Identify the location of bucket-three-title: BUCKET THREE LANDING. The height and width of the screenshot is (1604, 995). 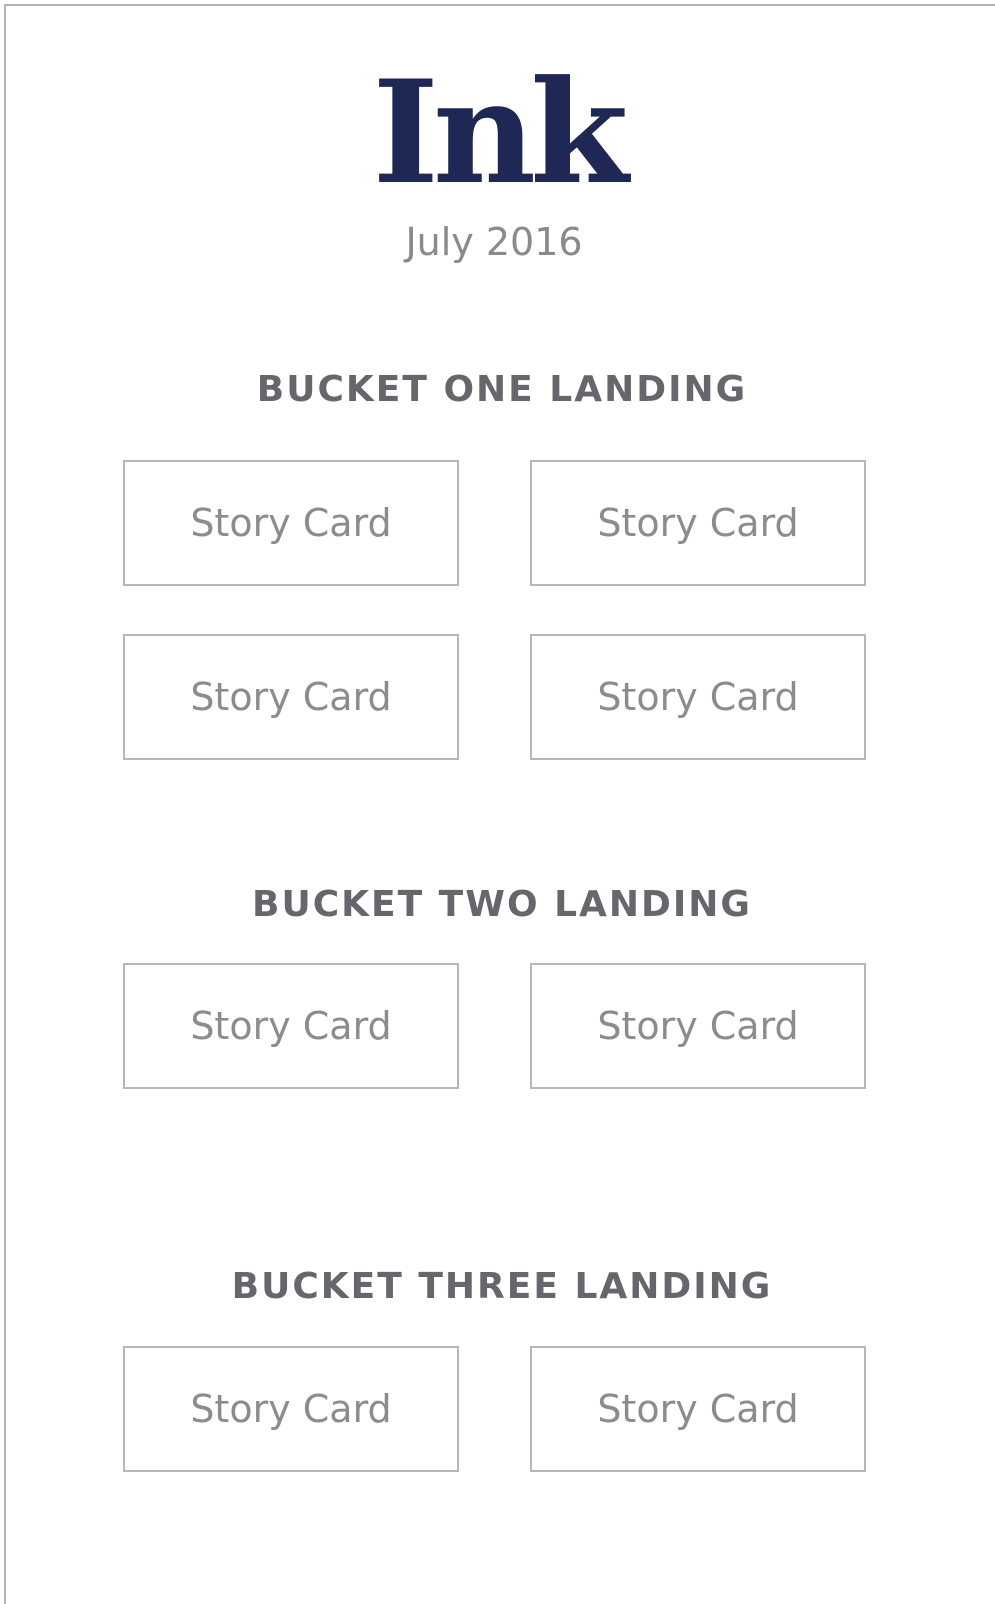
(502, 1286).